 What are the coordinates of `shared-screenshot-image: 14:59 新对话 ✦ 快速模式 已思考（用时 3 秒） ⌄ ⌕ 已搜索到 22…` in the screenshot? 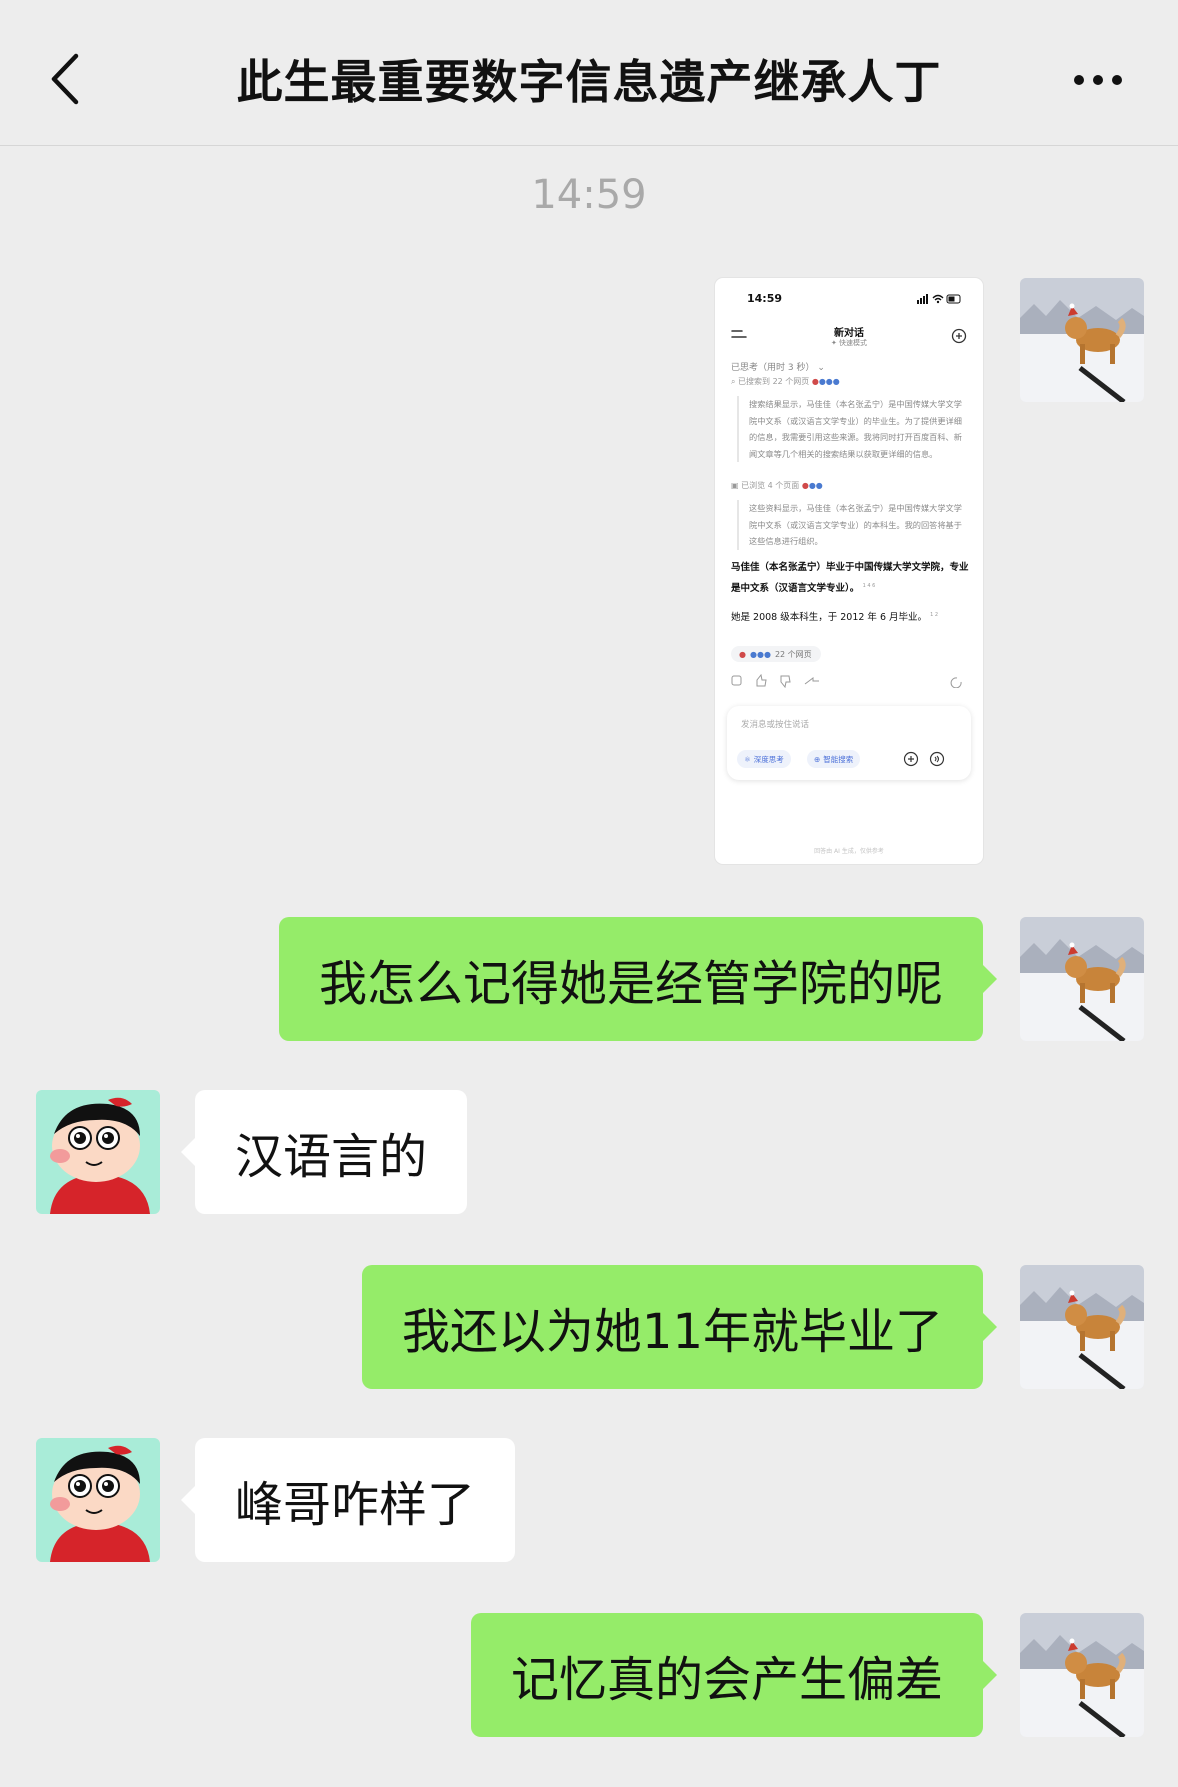 It's located at (849, 571).